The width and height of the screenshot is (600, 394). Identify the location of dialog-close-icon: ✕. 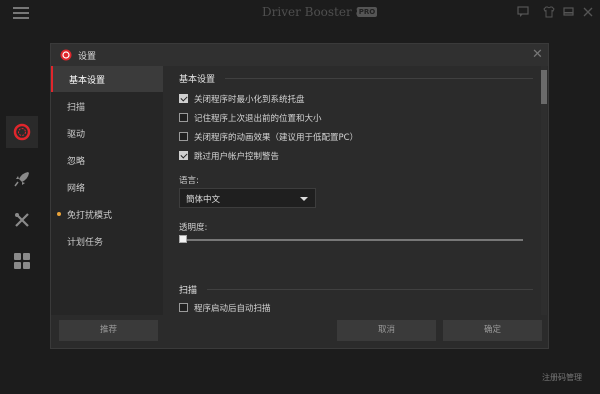
(537, 54).